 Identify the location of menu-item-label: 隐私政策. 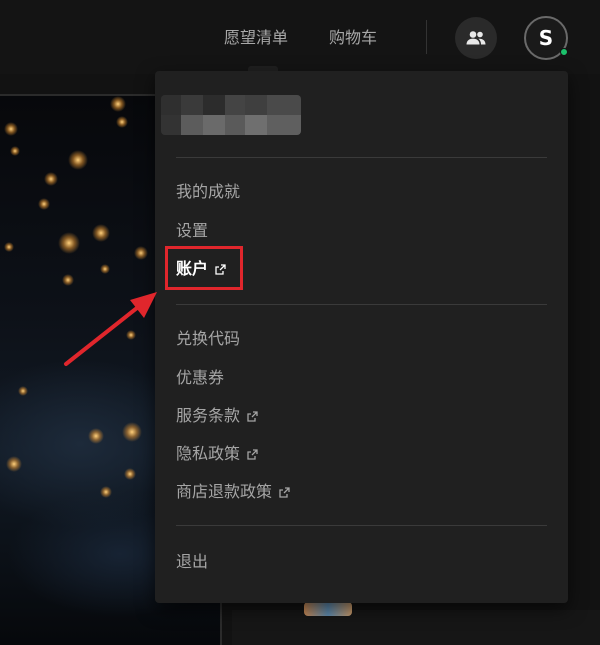
(208, 453).